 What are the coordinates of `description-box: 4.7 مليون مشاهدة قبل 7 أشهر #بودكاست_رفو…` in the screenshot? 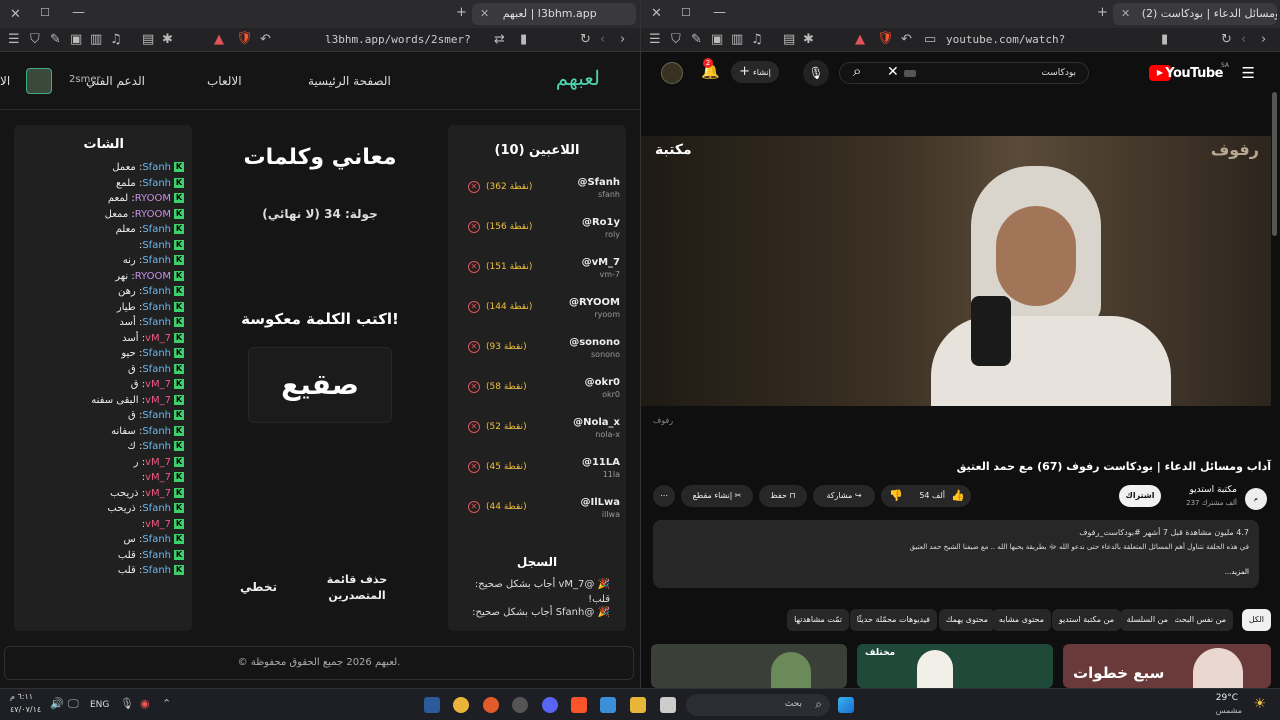 It's located at (956, 554).